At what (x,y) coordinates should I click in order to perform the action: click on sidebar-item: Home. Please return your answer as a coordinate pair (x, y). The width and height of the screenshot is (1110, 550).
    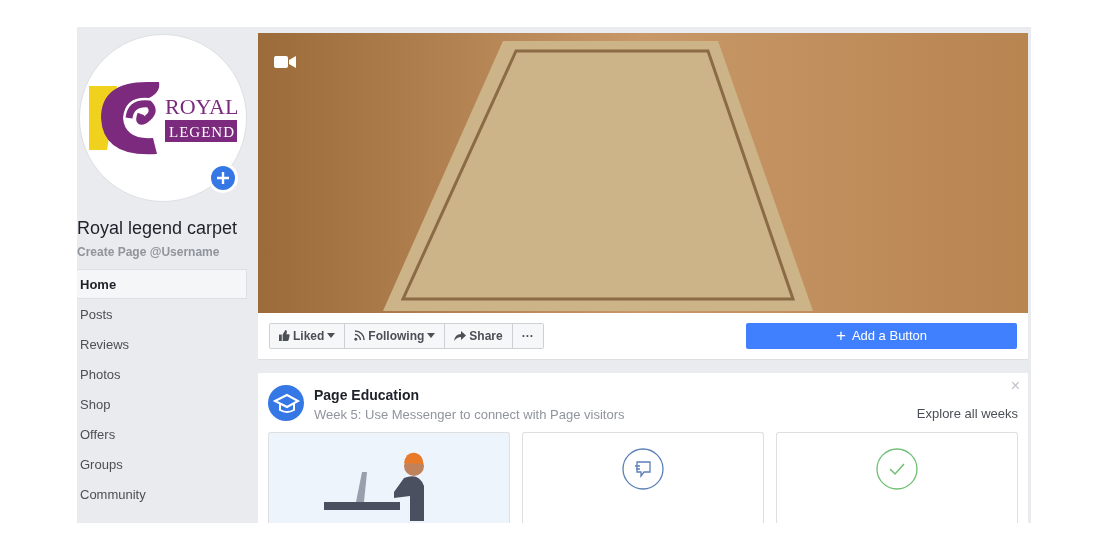
    Looking at the image, I should click on (162, 284).